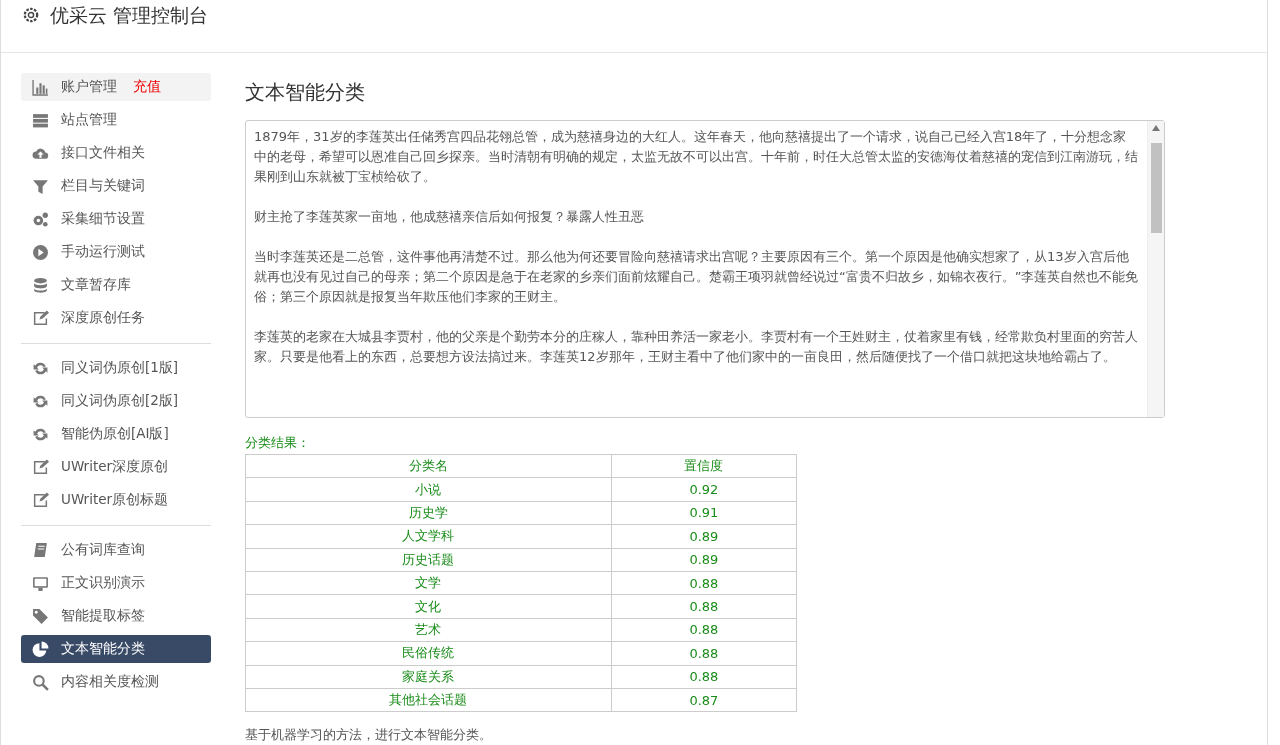  Describe the element at coordinates (103, 153) in the screenshot. I see `sidebar-item-label: 接口文件相关` at that location.